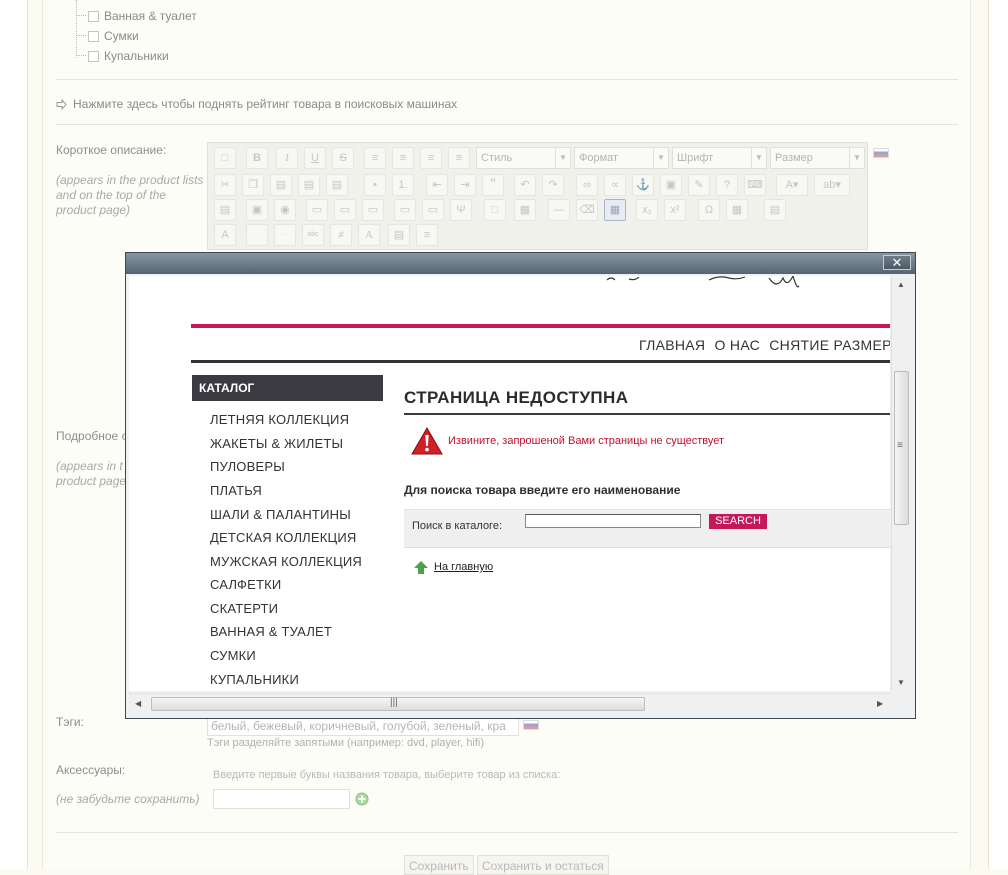 The image size is (1008, 875). Describe the element at coordinates (375, 185) in the screenshot. I see `bulleted-list-icon: •` at that location.